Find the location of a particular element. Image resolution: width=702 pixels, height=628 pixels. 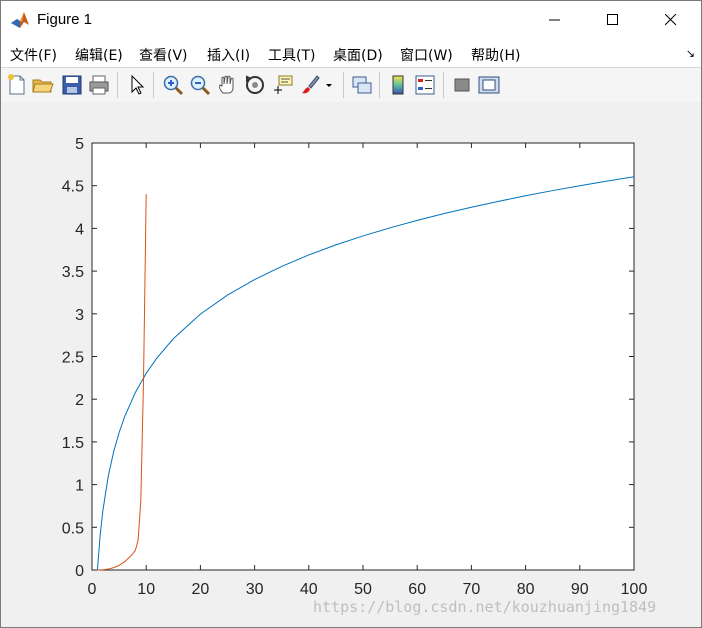

y-tick-label: 2.5 is located at coordinates (73, 358).